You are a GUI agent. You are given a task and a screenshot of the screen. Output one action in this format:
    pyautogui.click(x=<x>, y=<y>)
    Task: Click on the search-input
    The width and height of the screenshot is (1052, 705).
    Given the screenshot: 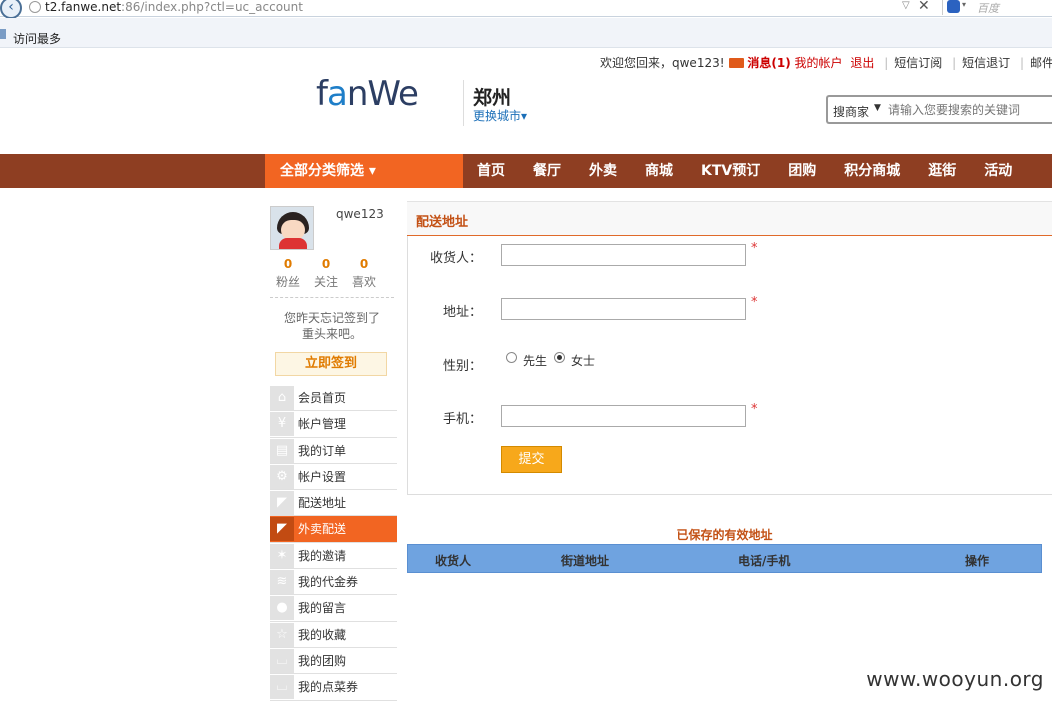 What is the action you would take?
    pyautogui.click(x=968, y=110)
    